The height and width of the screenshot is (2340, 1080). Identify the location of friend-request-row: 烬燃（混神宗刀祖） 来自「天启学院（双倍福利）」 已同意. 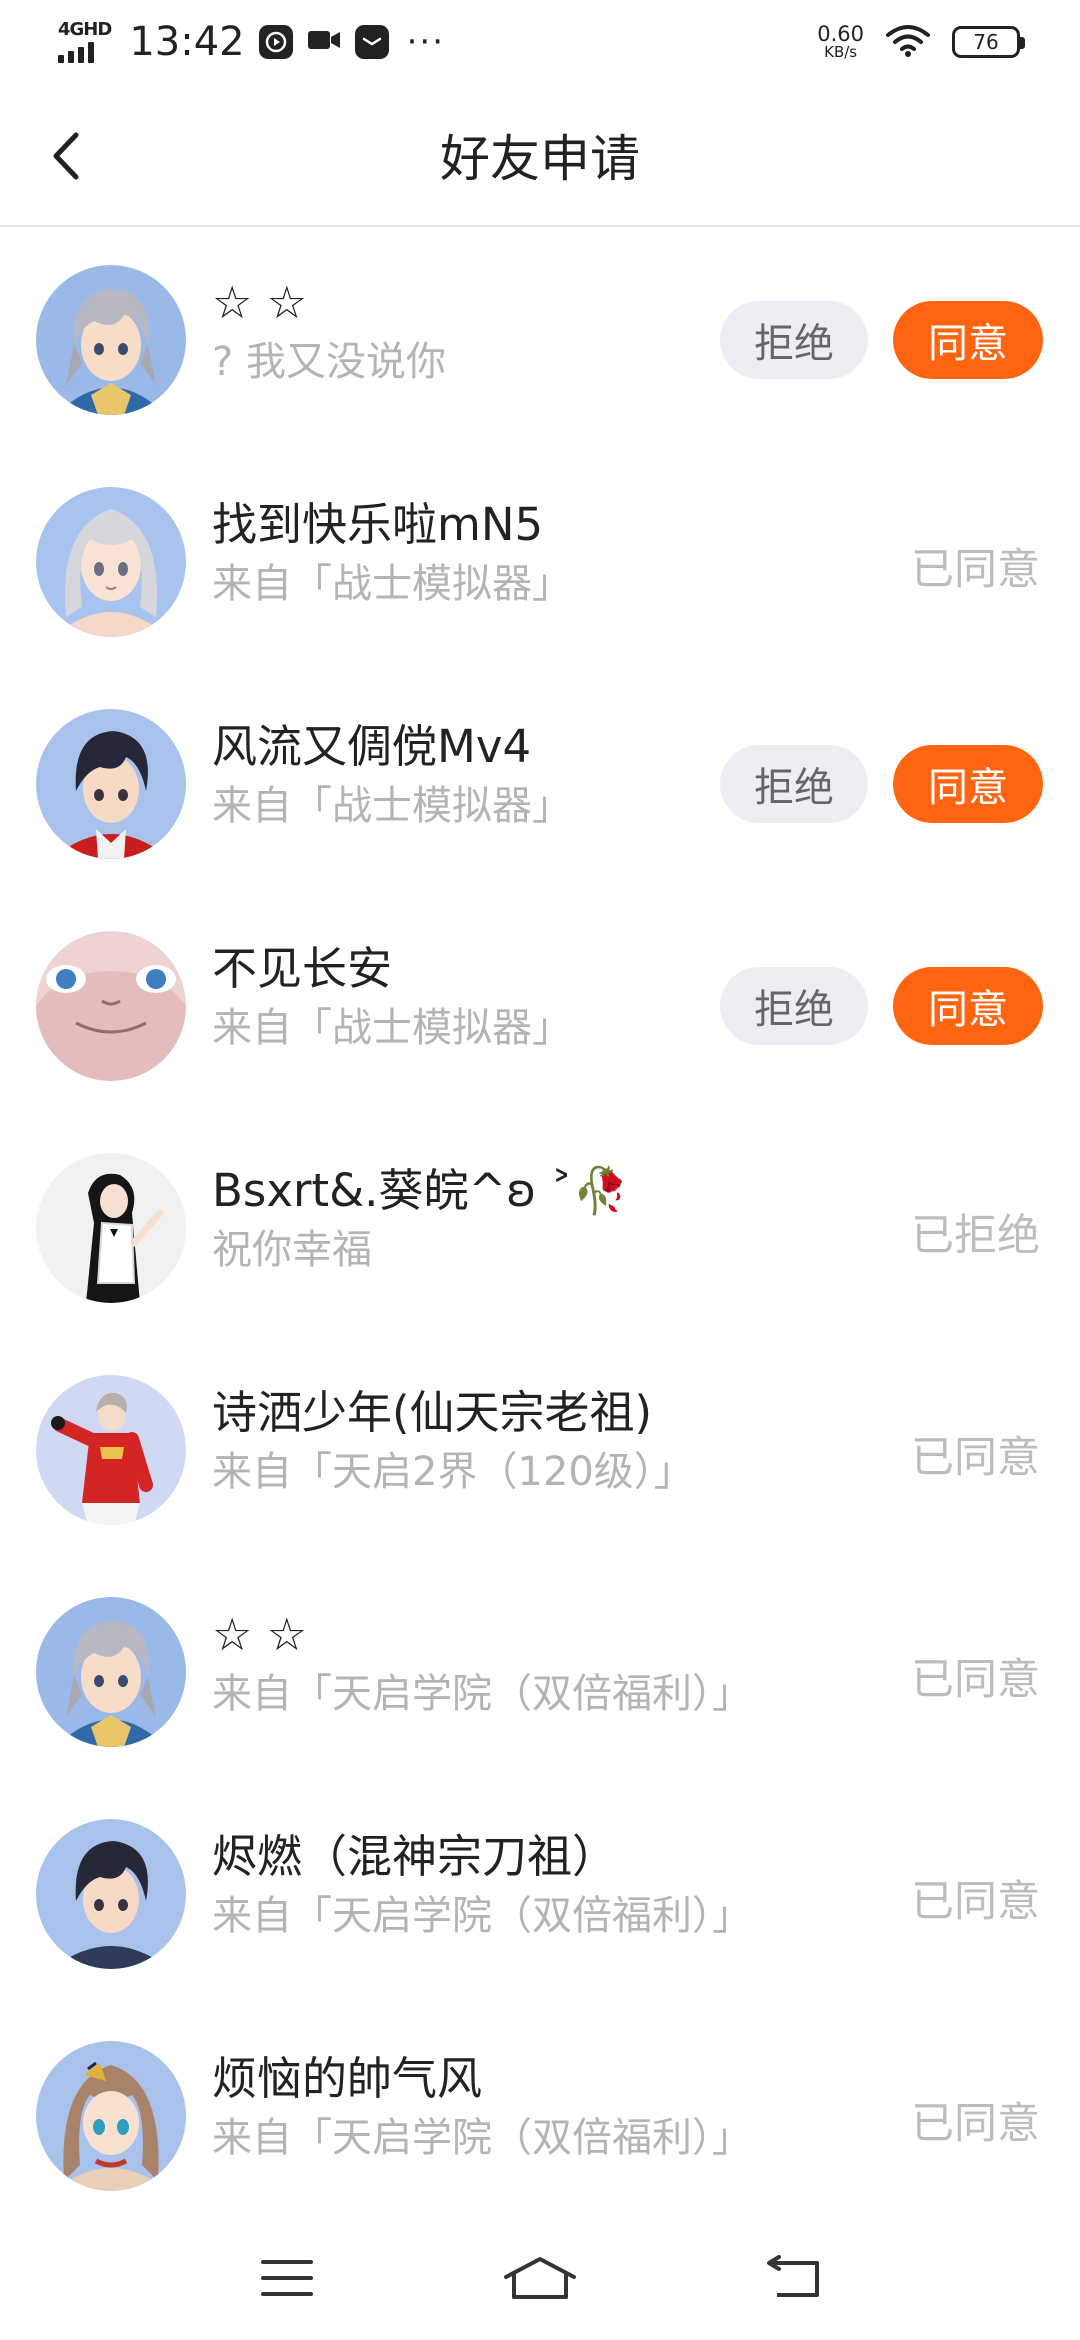
(540, 1894).